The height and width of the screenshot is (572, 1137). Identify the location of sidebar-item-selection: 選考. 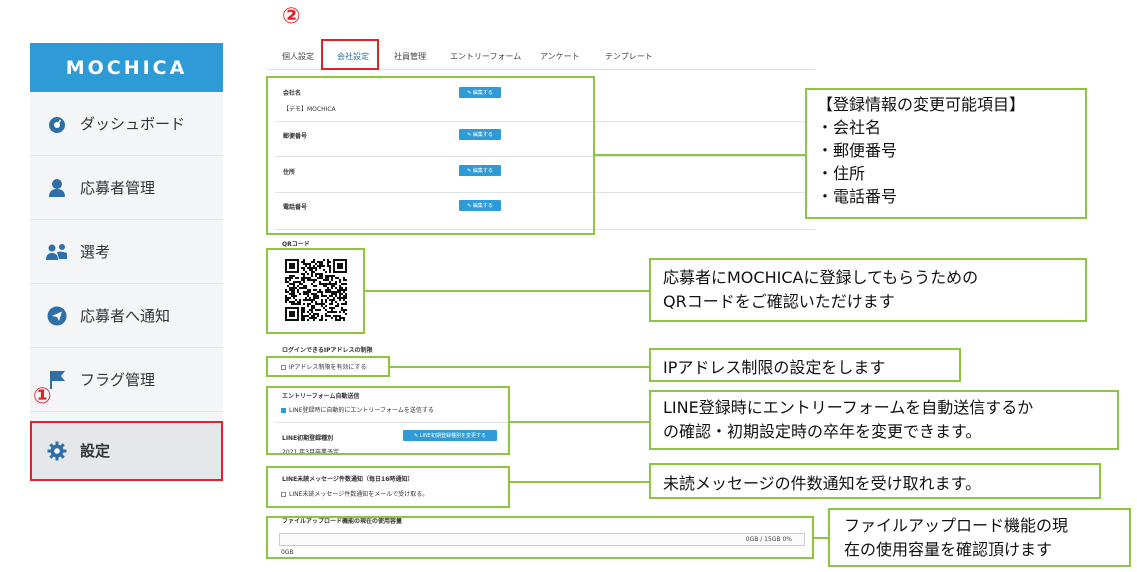
(126, 252).